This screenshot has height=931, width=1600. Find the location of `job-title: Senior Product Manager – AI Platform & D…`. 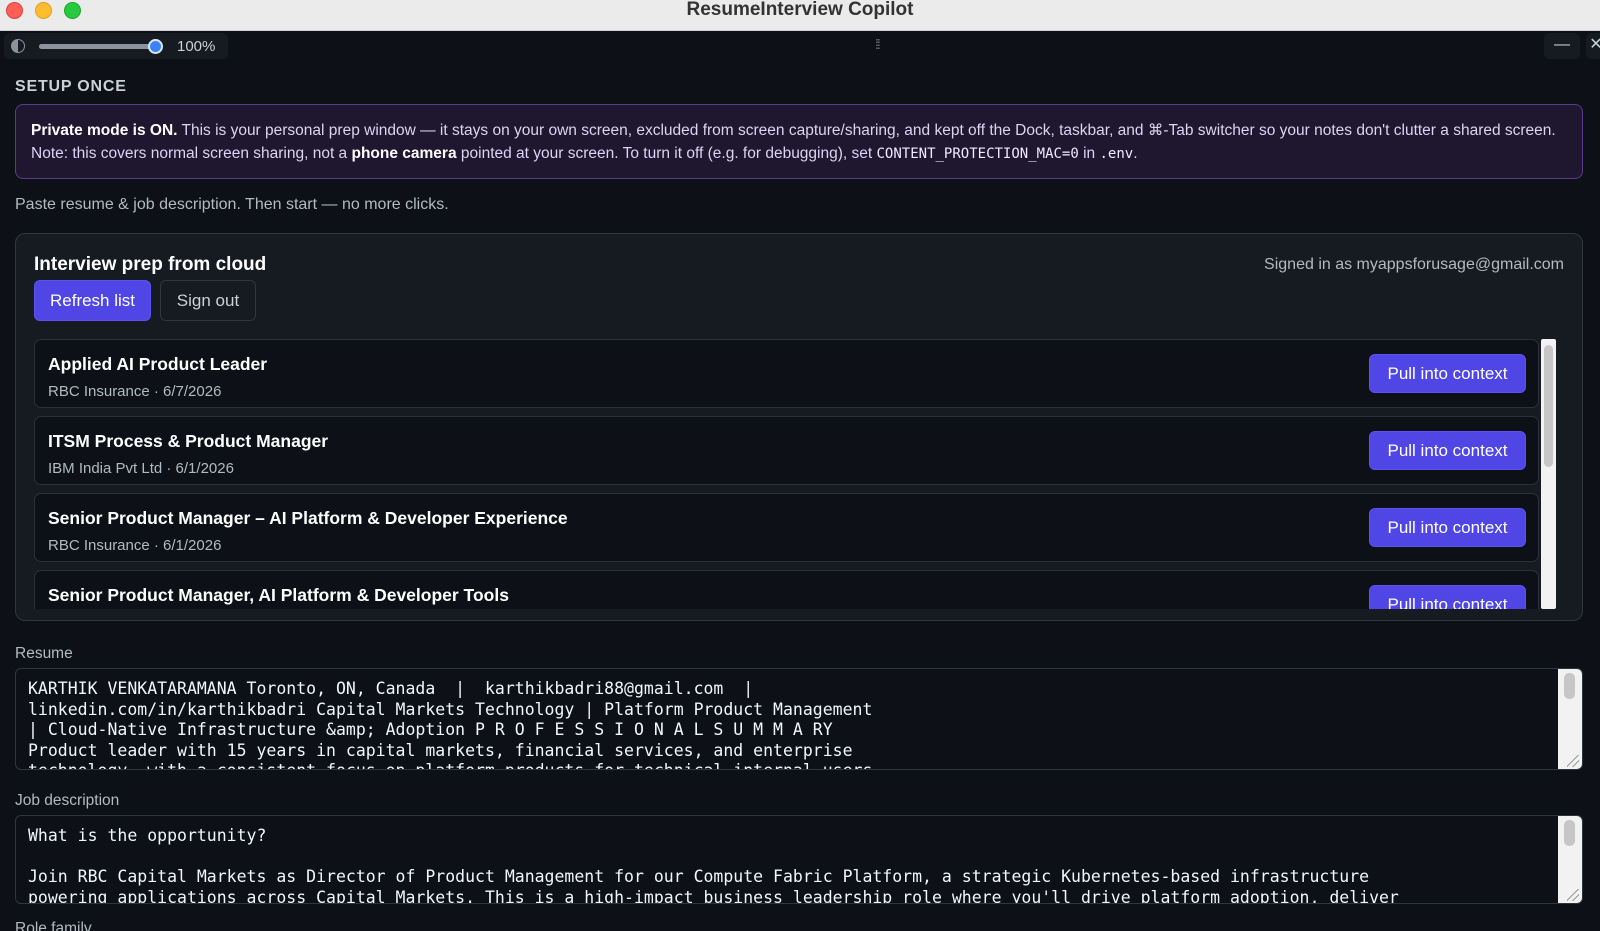

job-title: Senior Product Manager – AI Platform & D… is located at coordinates (308, 518).